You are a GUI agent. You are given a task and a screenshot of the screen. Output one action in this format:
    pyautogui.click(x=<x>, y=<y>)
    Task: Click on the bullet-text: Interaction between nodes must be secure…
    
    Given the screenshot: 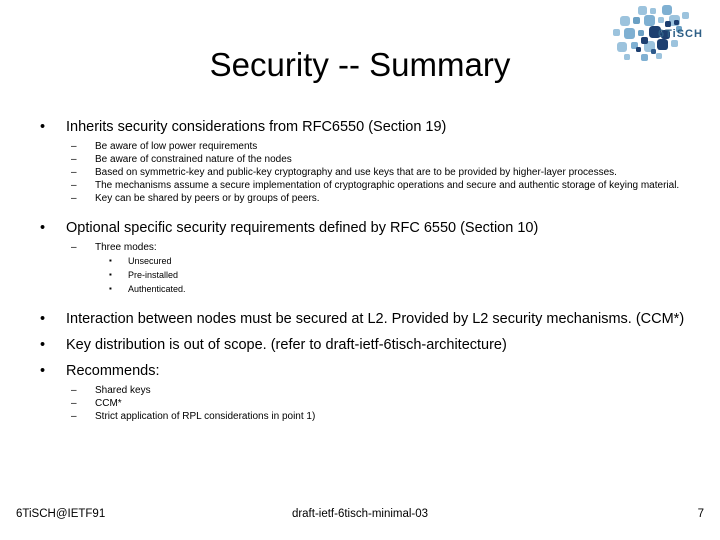 What is the action you would take?
    pyautogui.click(x=375, y=319)
    